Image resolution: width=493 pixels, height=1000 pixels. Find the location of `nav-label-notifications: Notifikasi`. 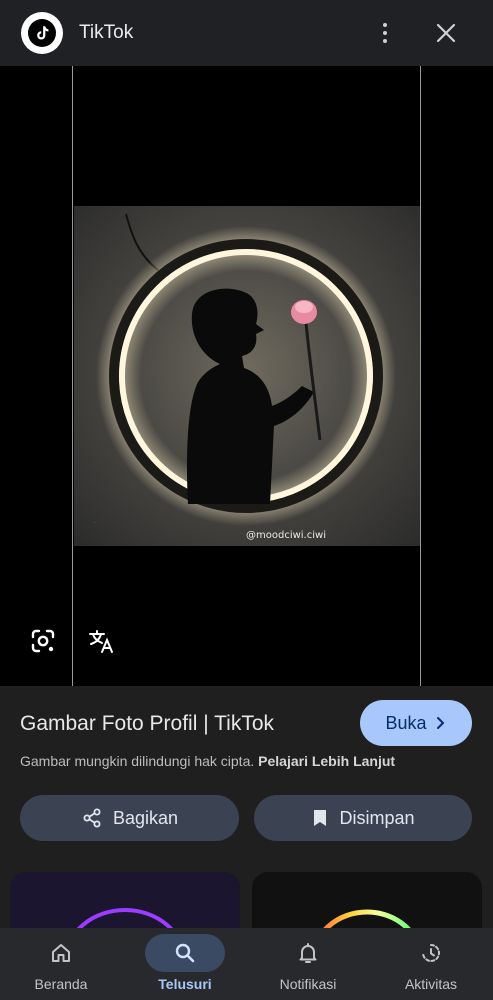

nav-label-notifications: Notifikasi is located at coordinates (308, 984).